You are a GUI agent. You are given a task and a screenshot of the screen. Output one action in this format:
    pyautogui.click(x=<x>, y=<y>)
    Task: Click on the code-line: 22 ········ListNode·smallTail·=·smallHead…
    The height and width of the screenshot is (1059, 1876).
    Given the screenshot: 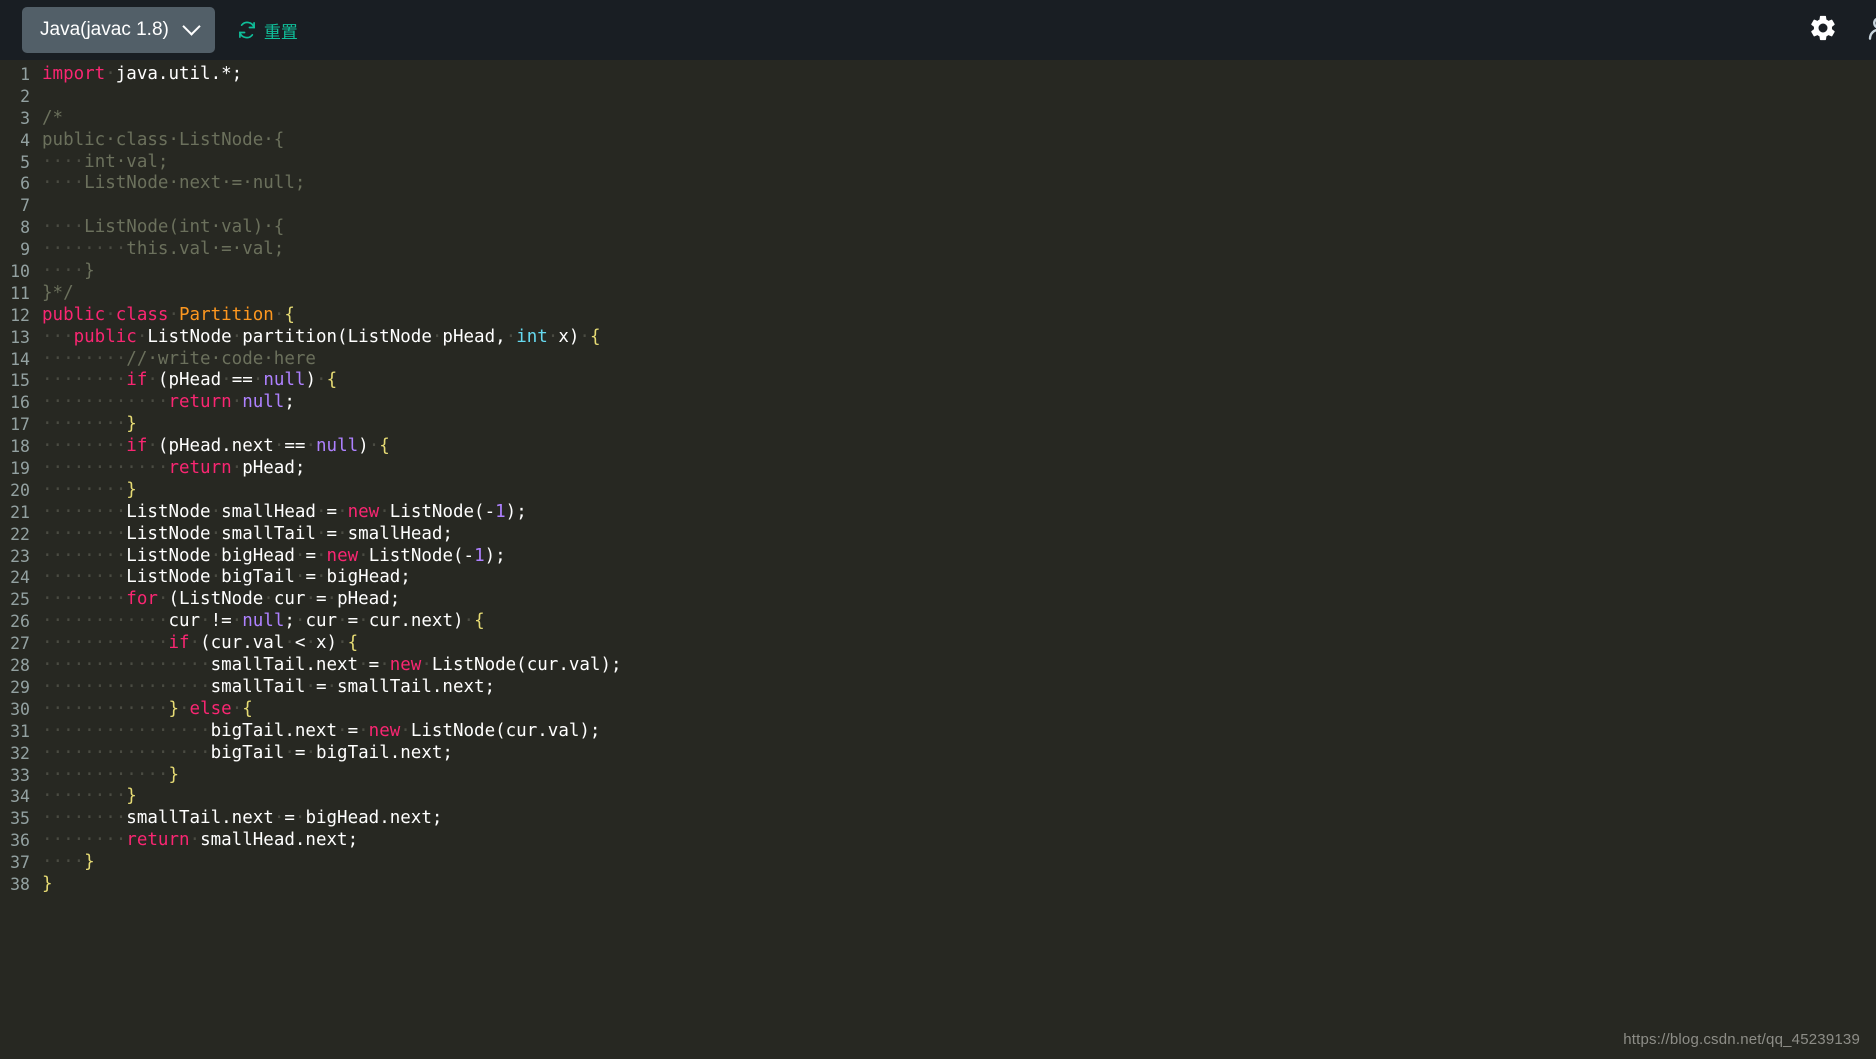 What is the action you would take?
    pyautogui.click(x=938, y=535)
    